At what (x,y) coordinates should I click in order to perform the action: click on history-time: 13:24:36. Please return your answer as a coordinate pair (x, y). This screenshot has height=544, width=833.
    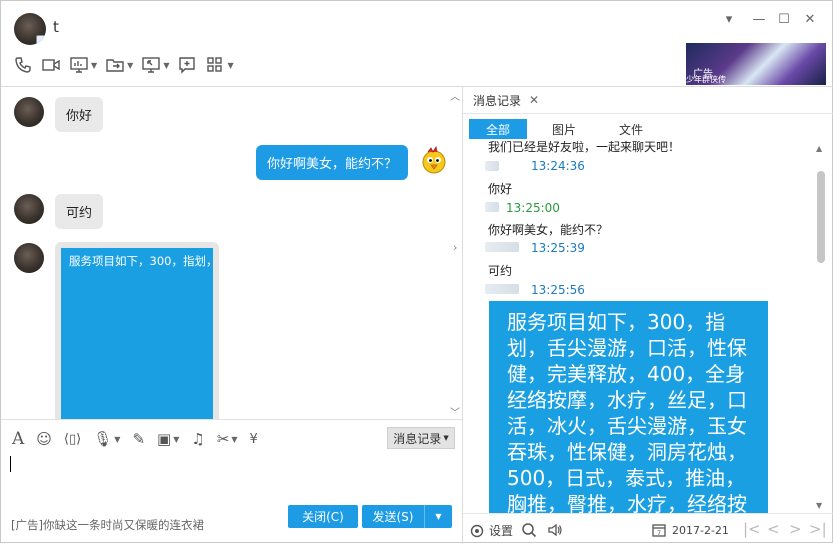
    Looking at the image, I should click on (558, 166).